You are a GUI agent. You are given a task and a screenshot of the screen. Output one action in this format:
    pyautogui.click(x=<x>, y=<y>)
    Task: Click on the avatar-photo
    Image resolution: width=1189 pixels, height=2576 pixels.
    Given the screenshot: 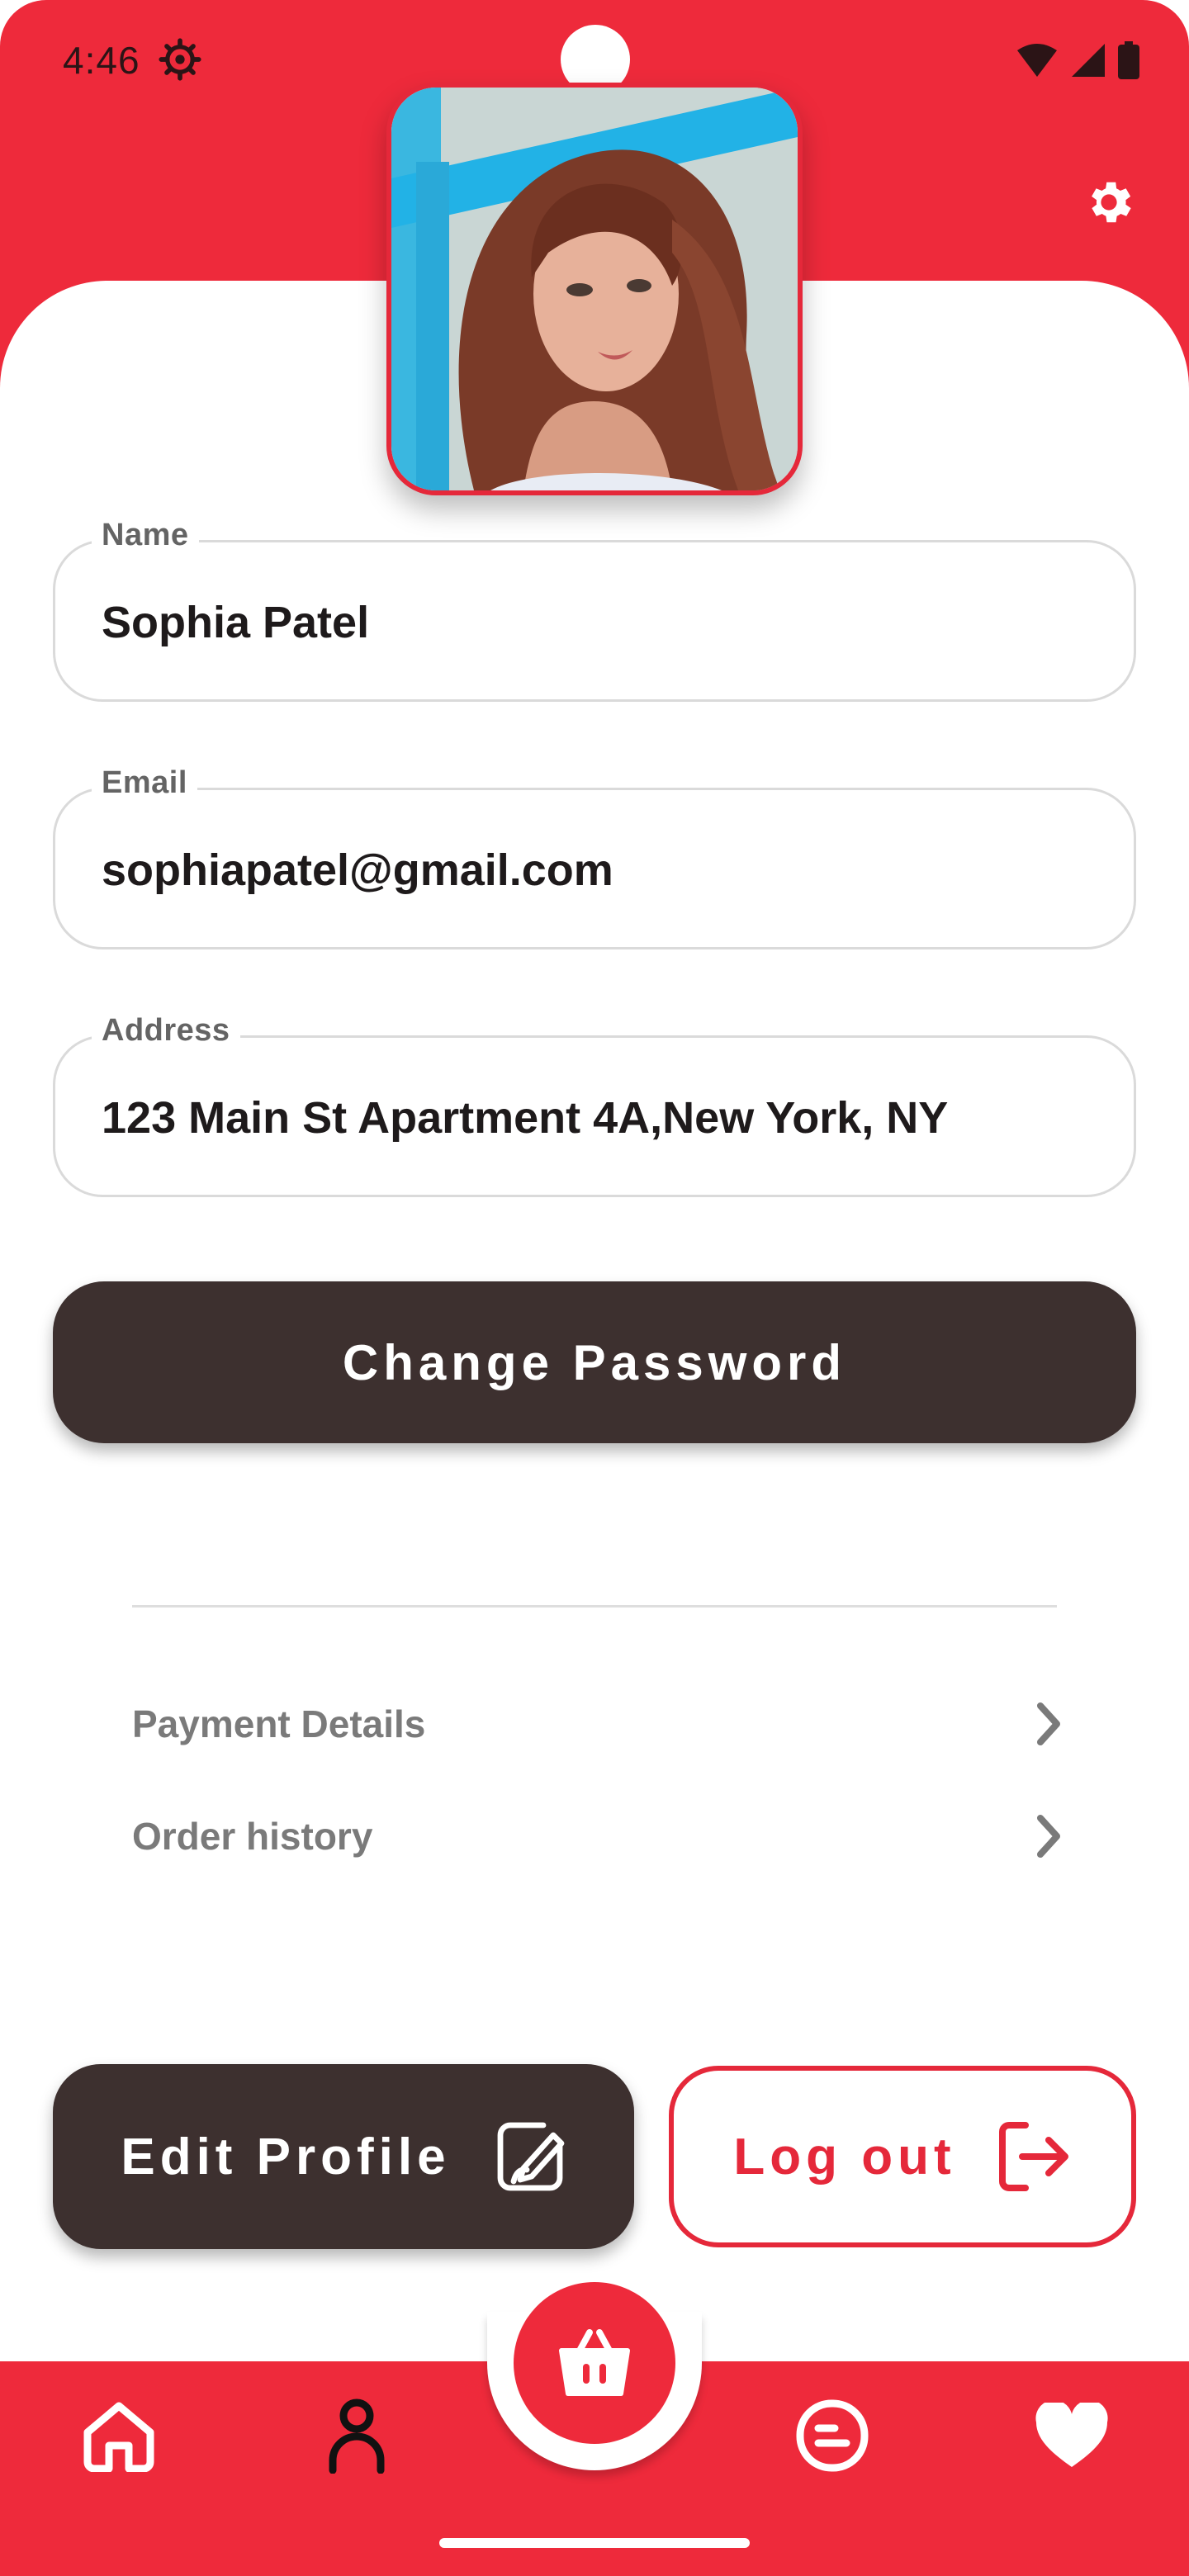 What is the action you would take?
    pyautogui.click(x=594, y=289)
    